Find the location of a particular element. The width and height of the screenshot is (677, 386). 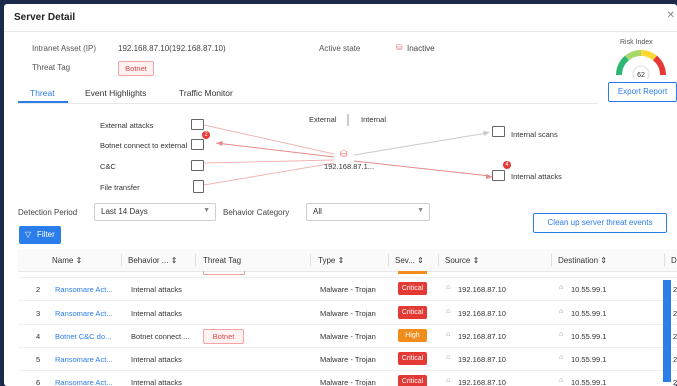

tag-fragment is located at coordinates (224, 273).